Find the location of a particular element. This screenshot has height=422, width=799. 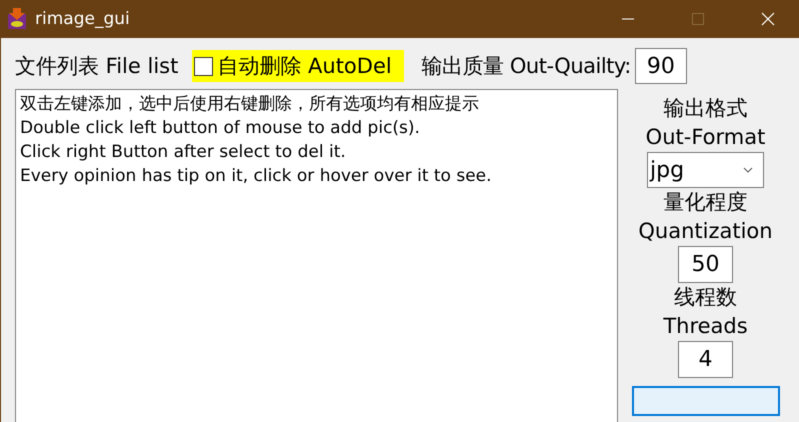

quality-label: 输出质量 Out-Quailty: is located at coordinates (526, 66).